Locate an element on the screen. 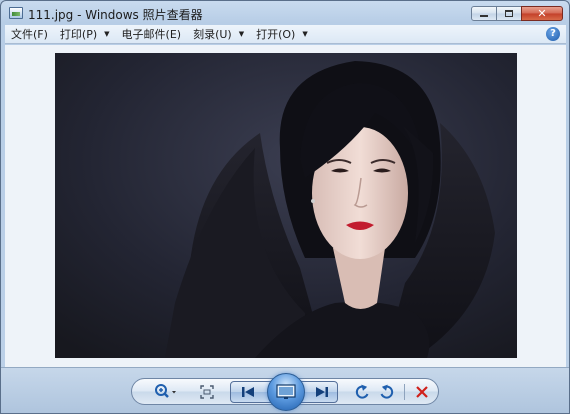 Image resolution: width=570 pixels, height=414 pixels. rotate-counterclockwise-button is located at coordinates (362, 392).